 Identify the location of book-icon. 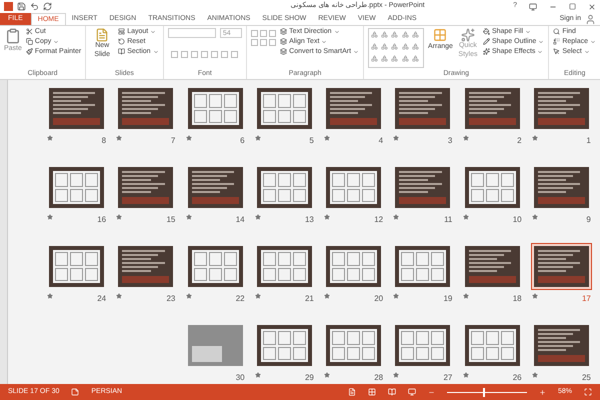
(122, 52).